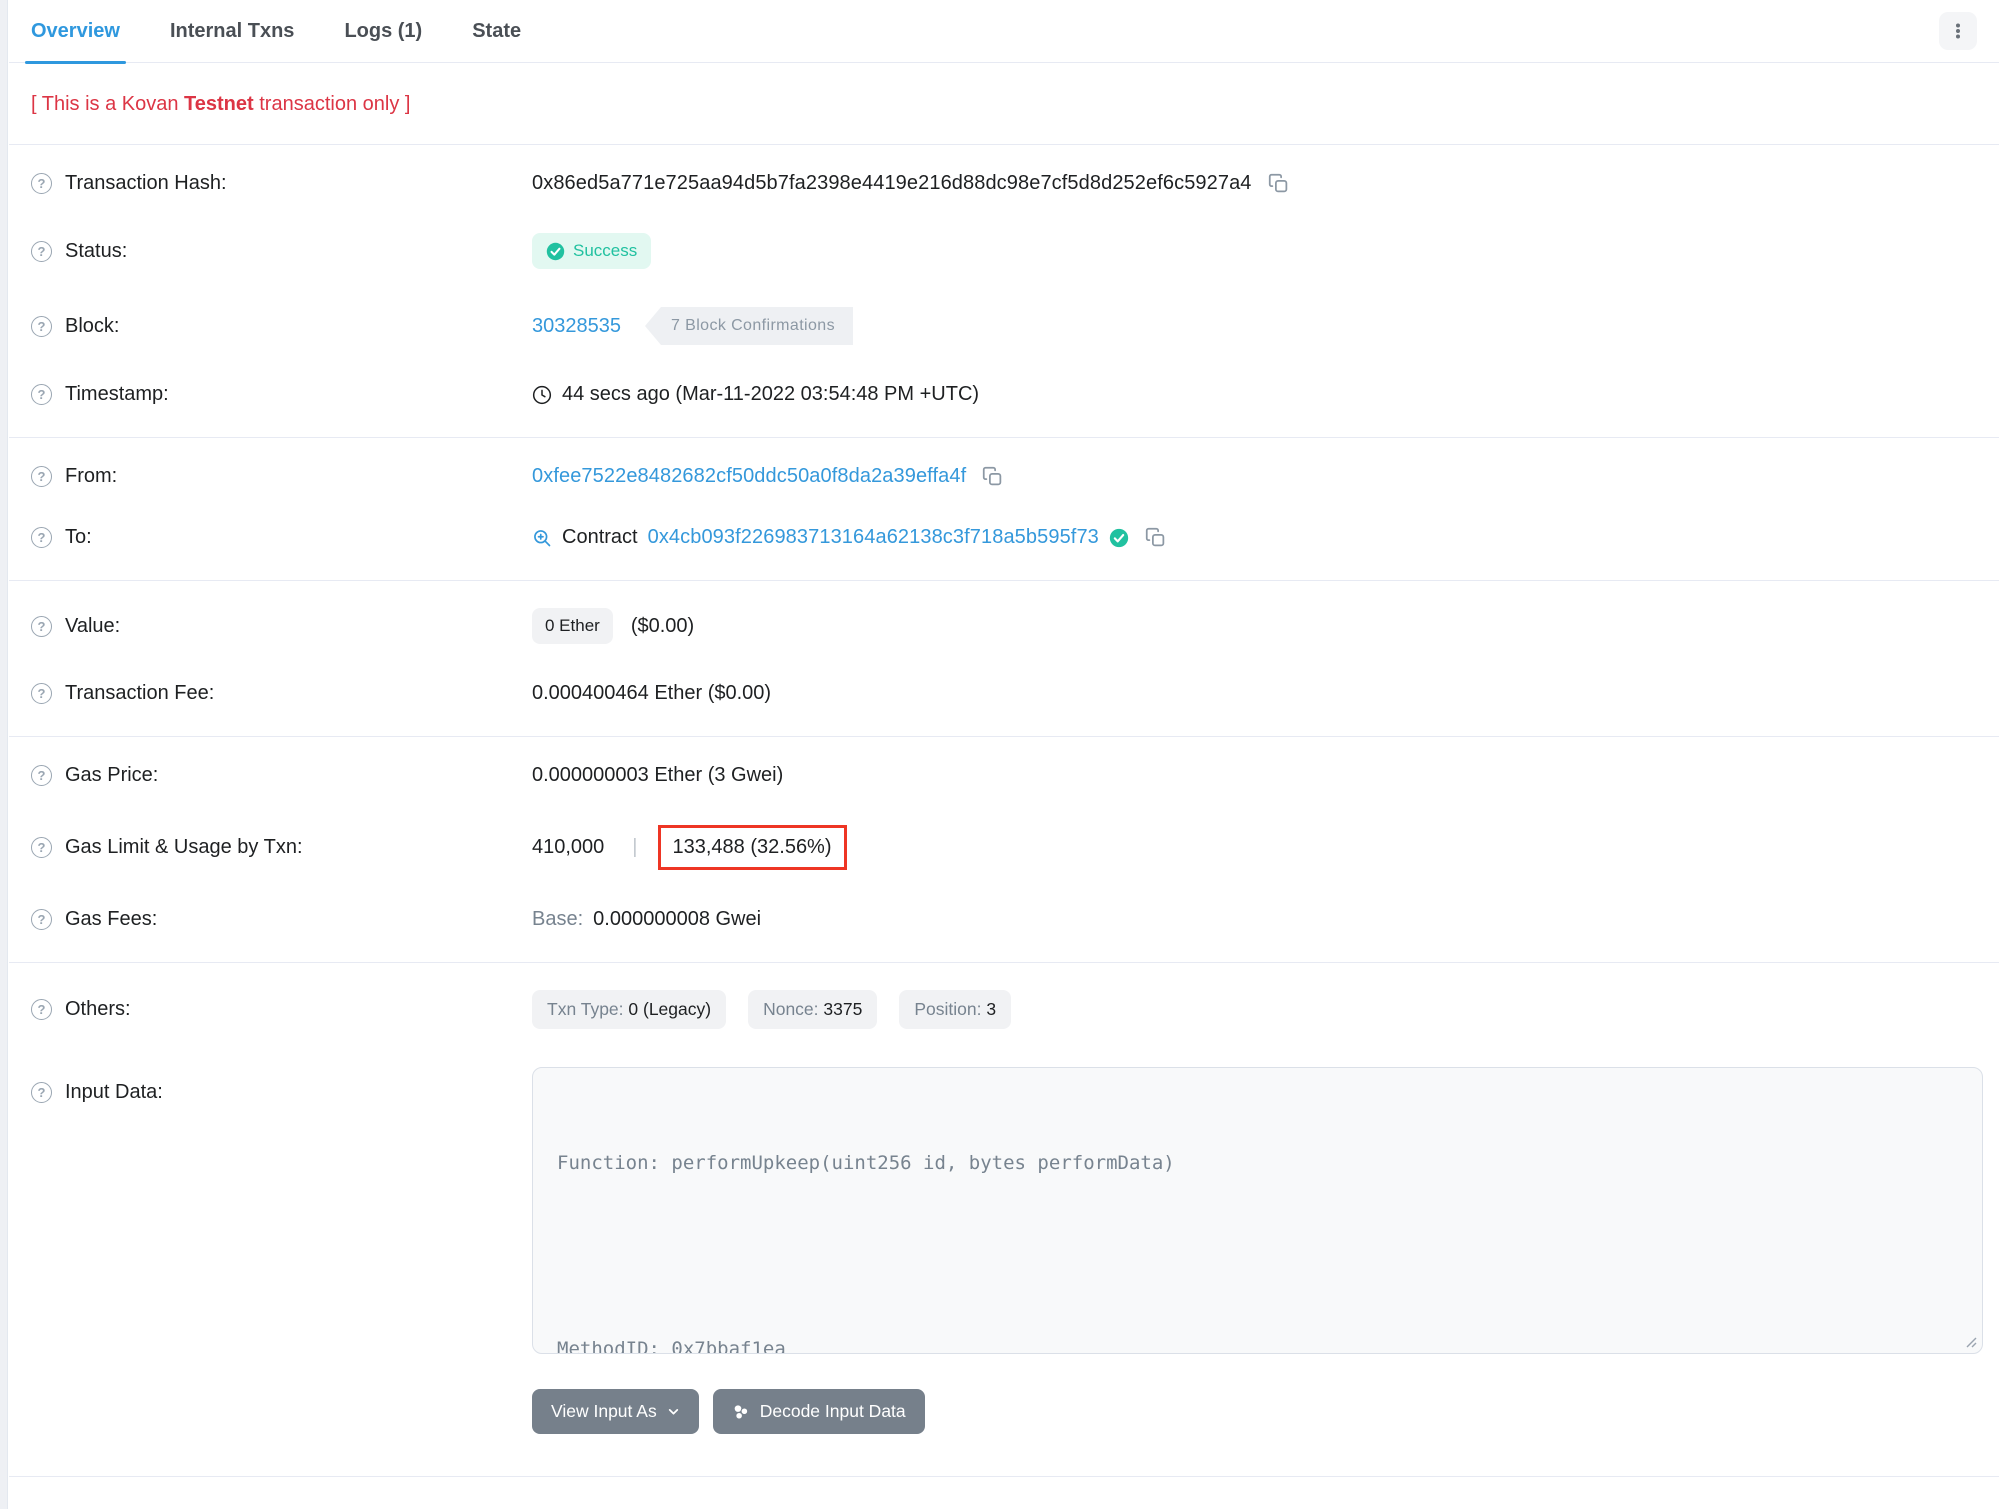  Describe the element at coordinates (677, 919) in the screenshot. I see `gas-fees-base-value: 0.000000008 Gwei` at that location.